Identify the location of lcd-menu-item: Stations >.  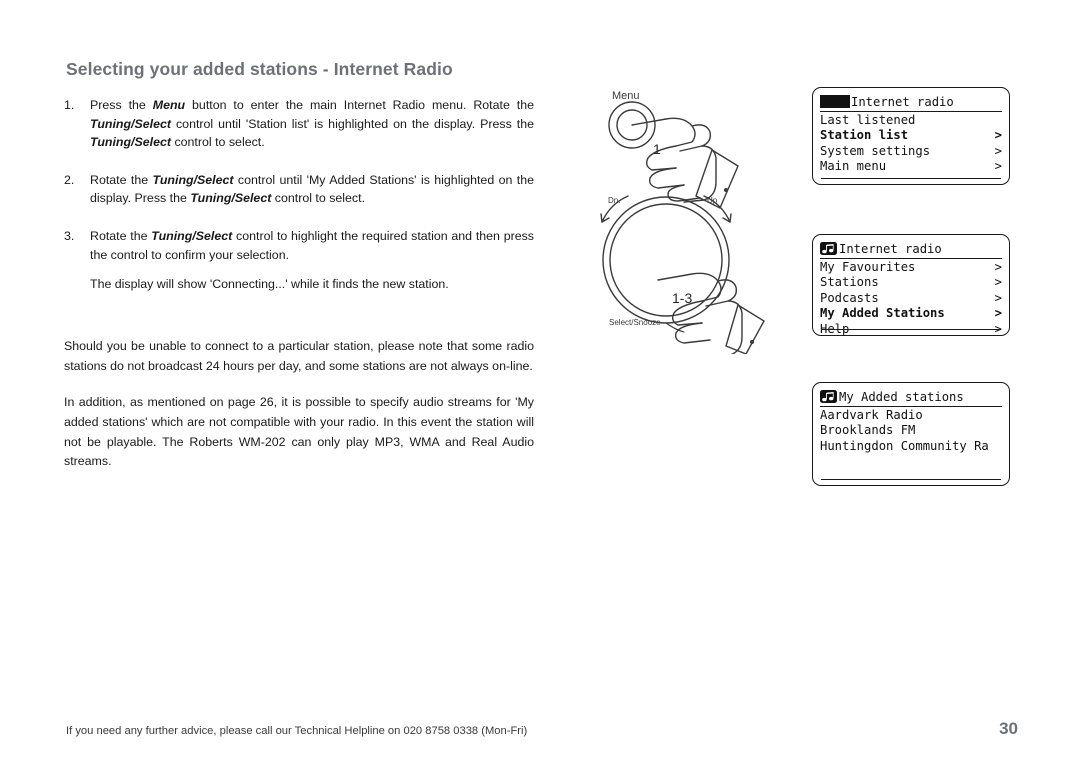
(911, 282).